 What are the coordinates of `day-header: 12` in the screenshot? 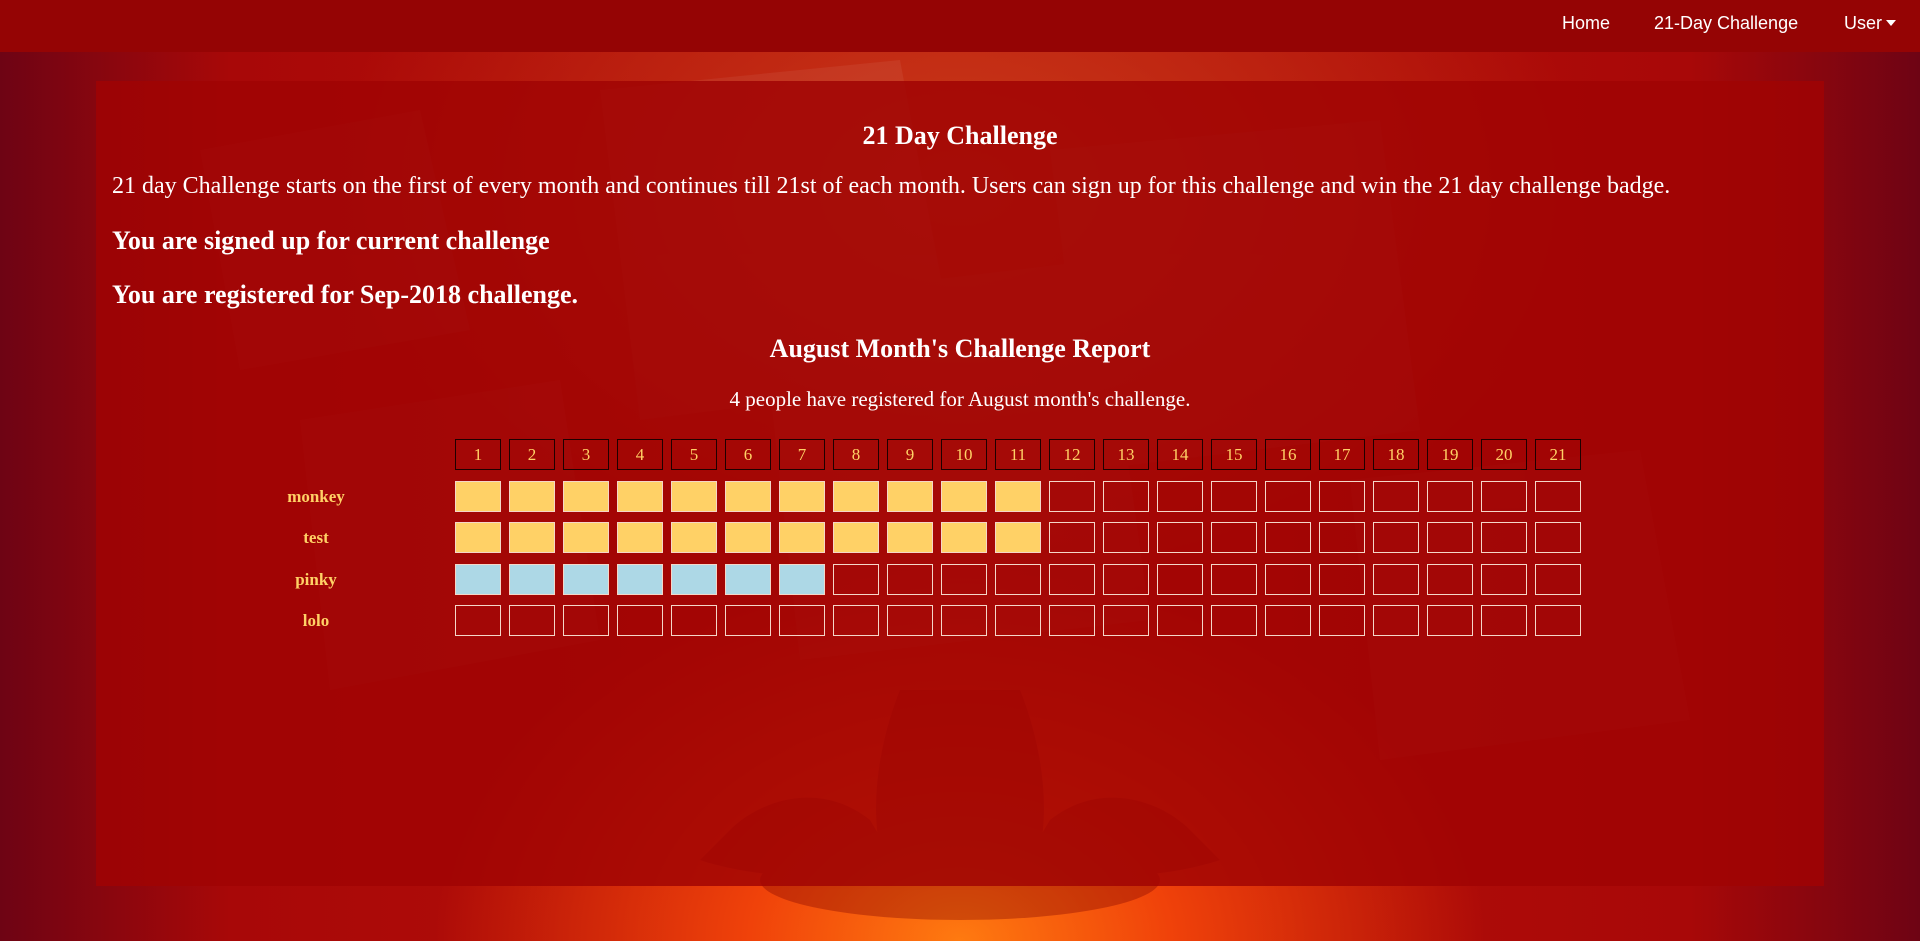 It's located at (1072, 454).